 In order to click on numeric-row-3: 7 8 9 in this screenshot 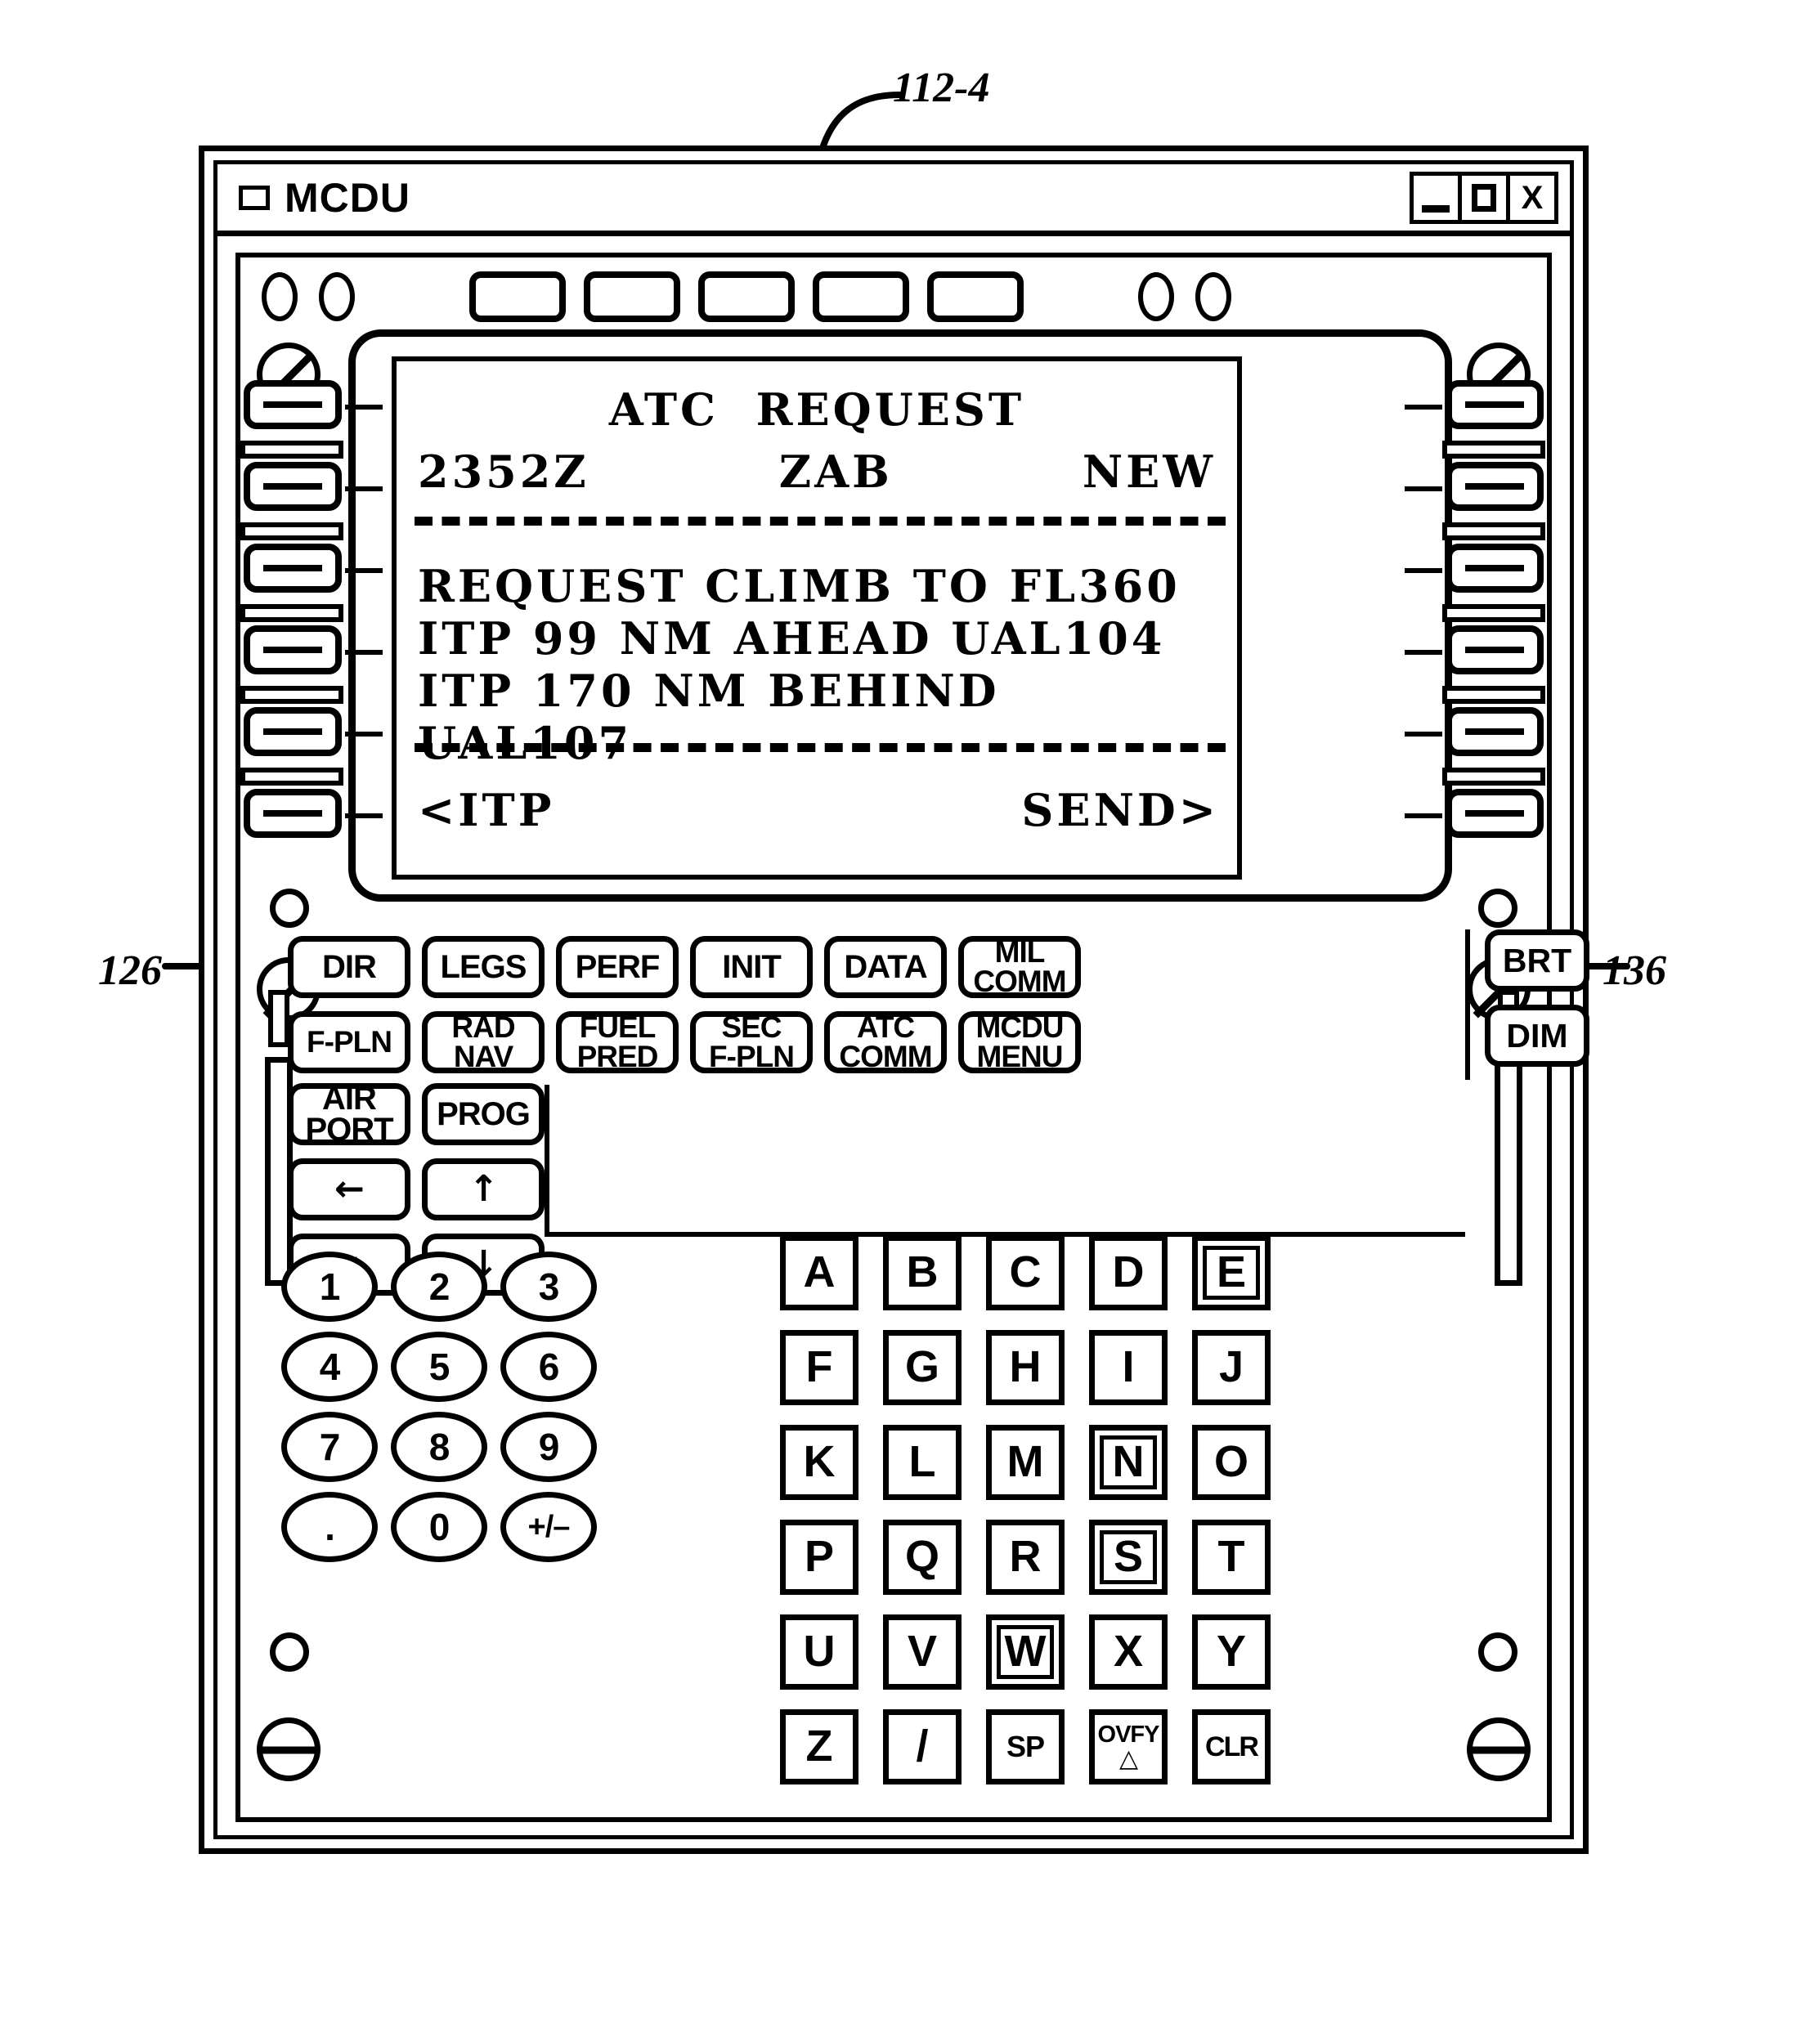, I will do `click(439, 1447)`.